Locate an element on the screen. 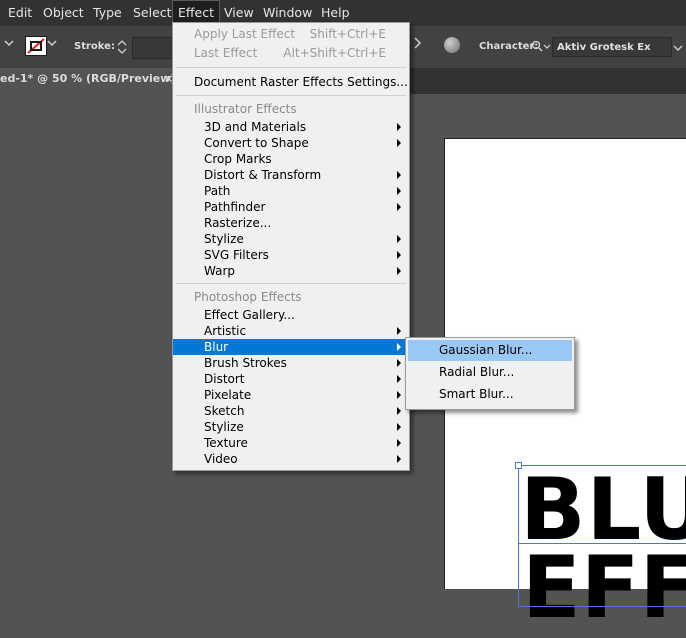  menu-item-artistic: Artistic is located at coordinates (291, 331).